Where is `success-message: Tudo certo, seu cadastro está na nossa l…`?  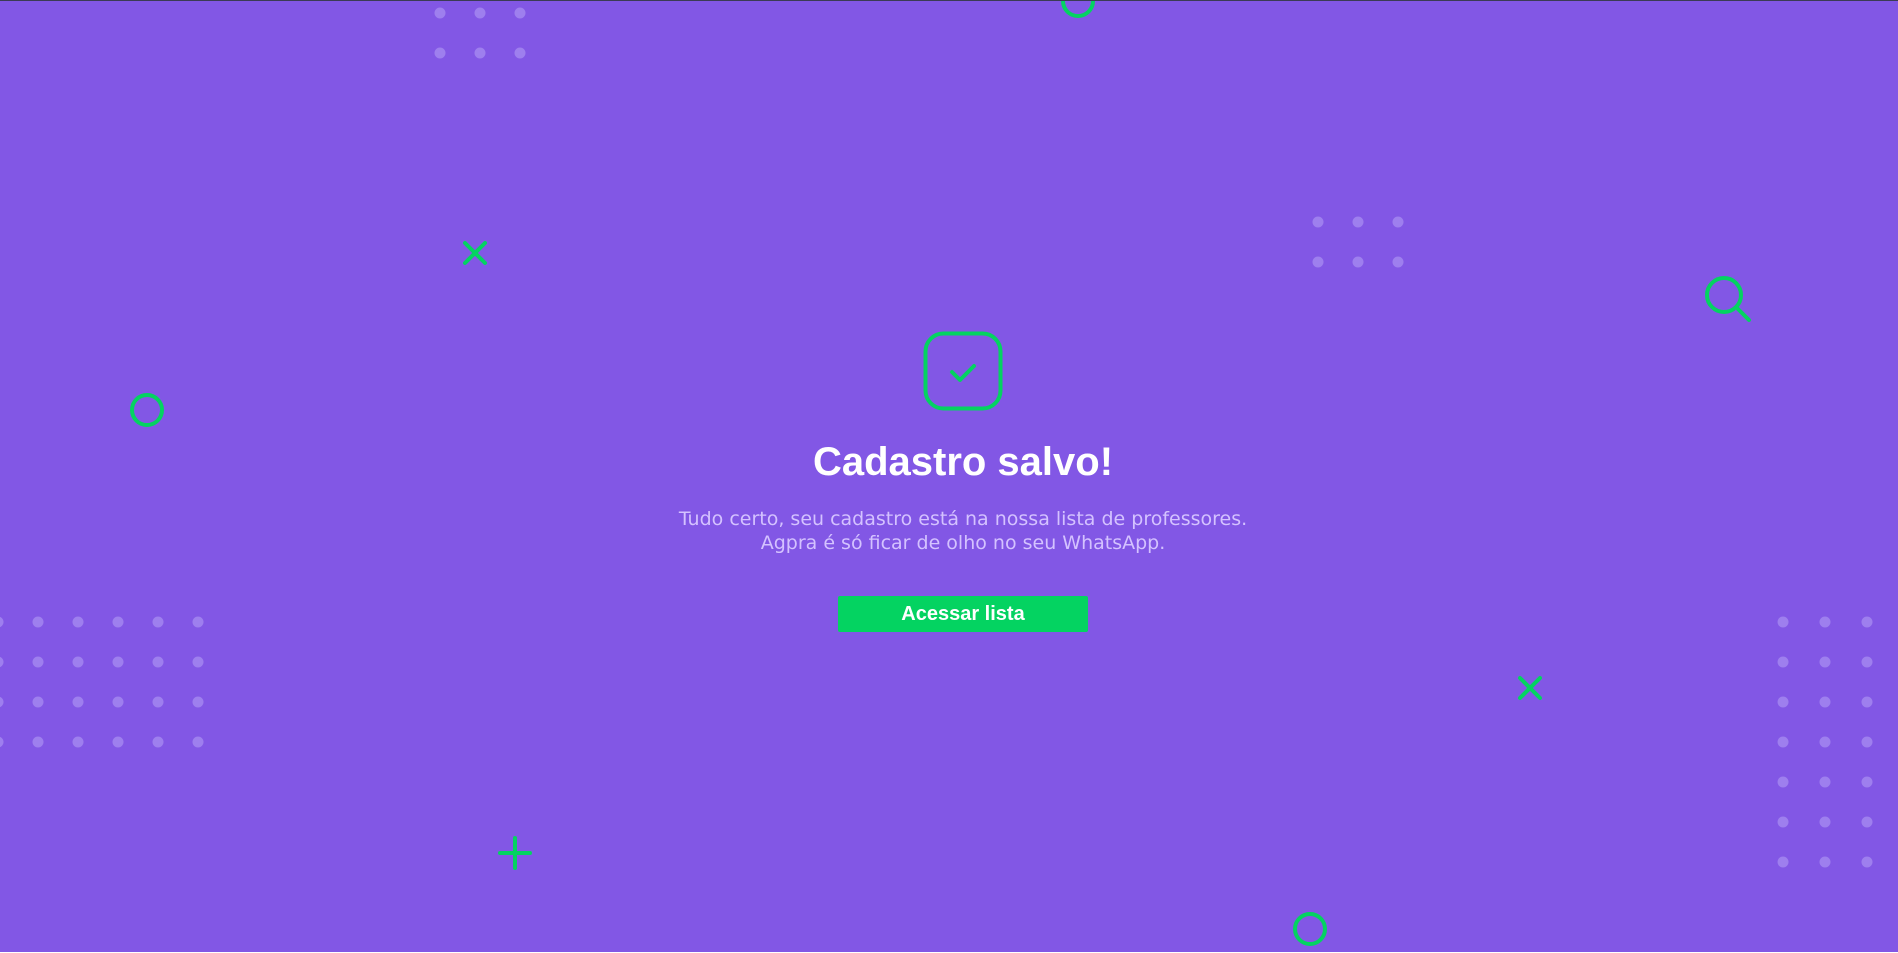
success-message: Tudo certo, seu cadastro está na nossa l… is located at coordinates (949, 531).